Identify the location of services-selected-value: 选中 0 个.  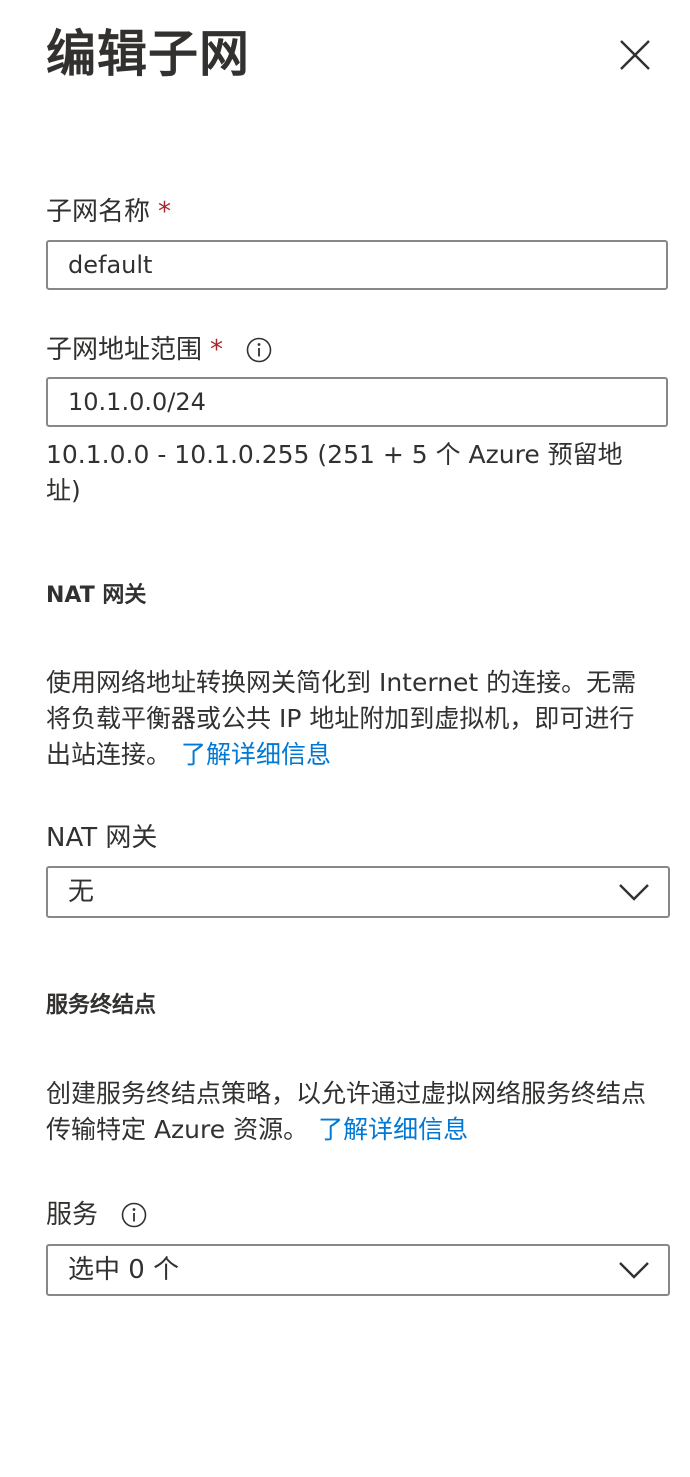
(124, 1270).